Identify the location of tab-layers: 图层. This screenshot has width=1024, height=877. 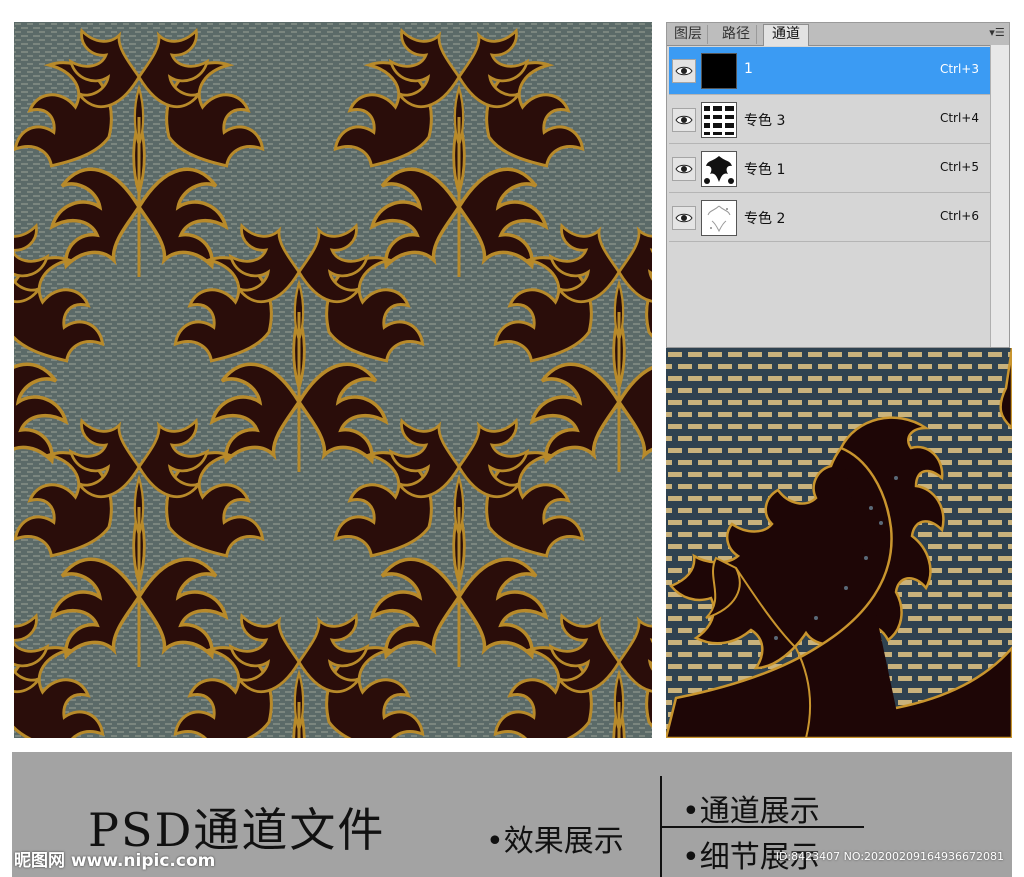
(688, 34).